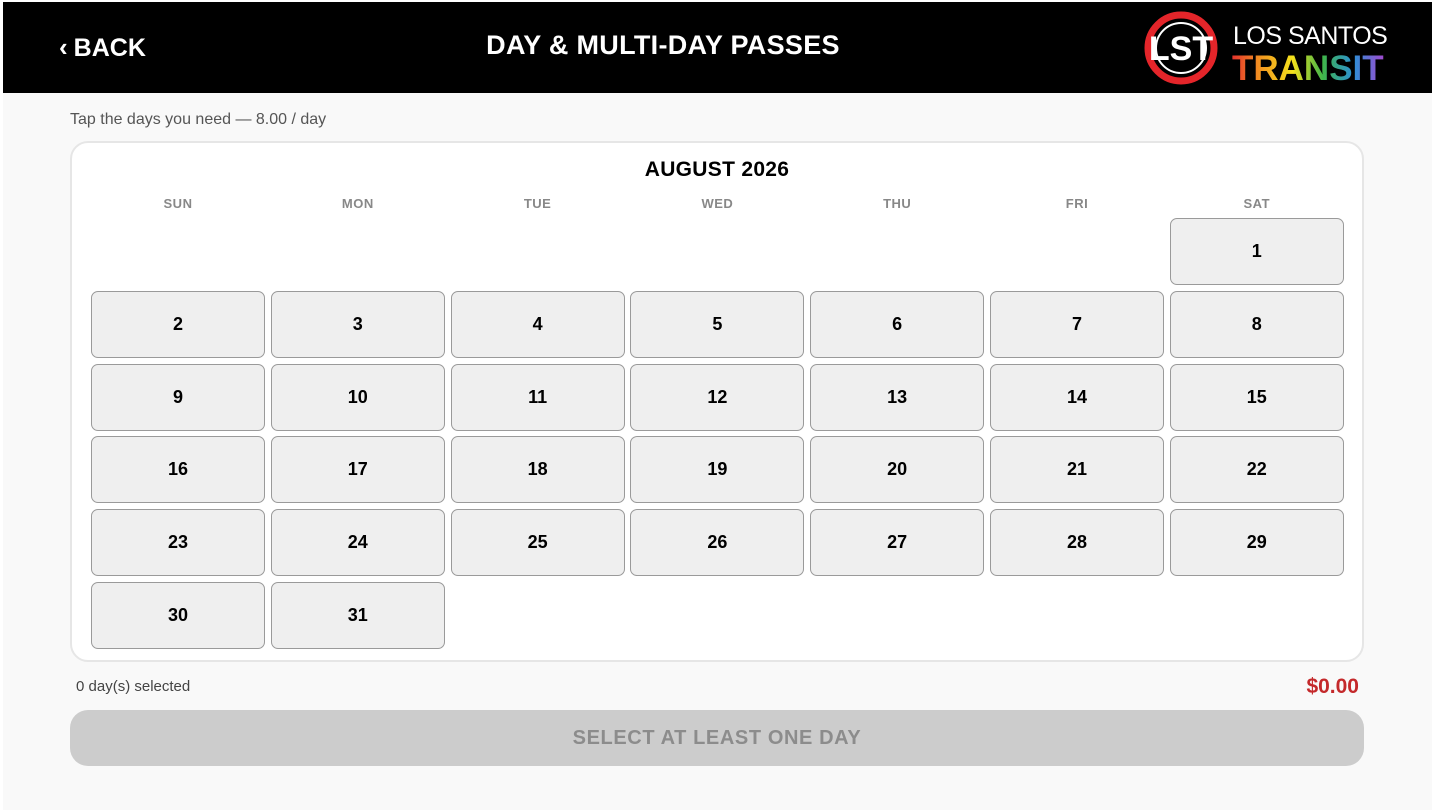 This screenshot has height=812, width=1434. What do you see at coordinates (1256, 324) in the screenshot?
I see `day-cell-8: 8` at bounding box center [1256, 324].